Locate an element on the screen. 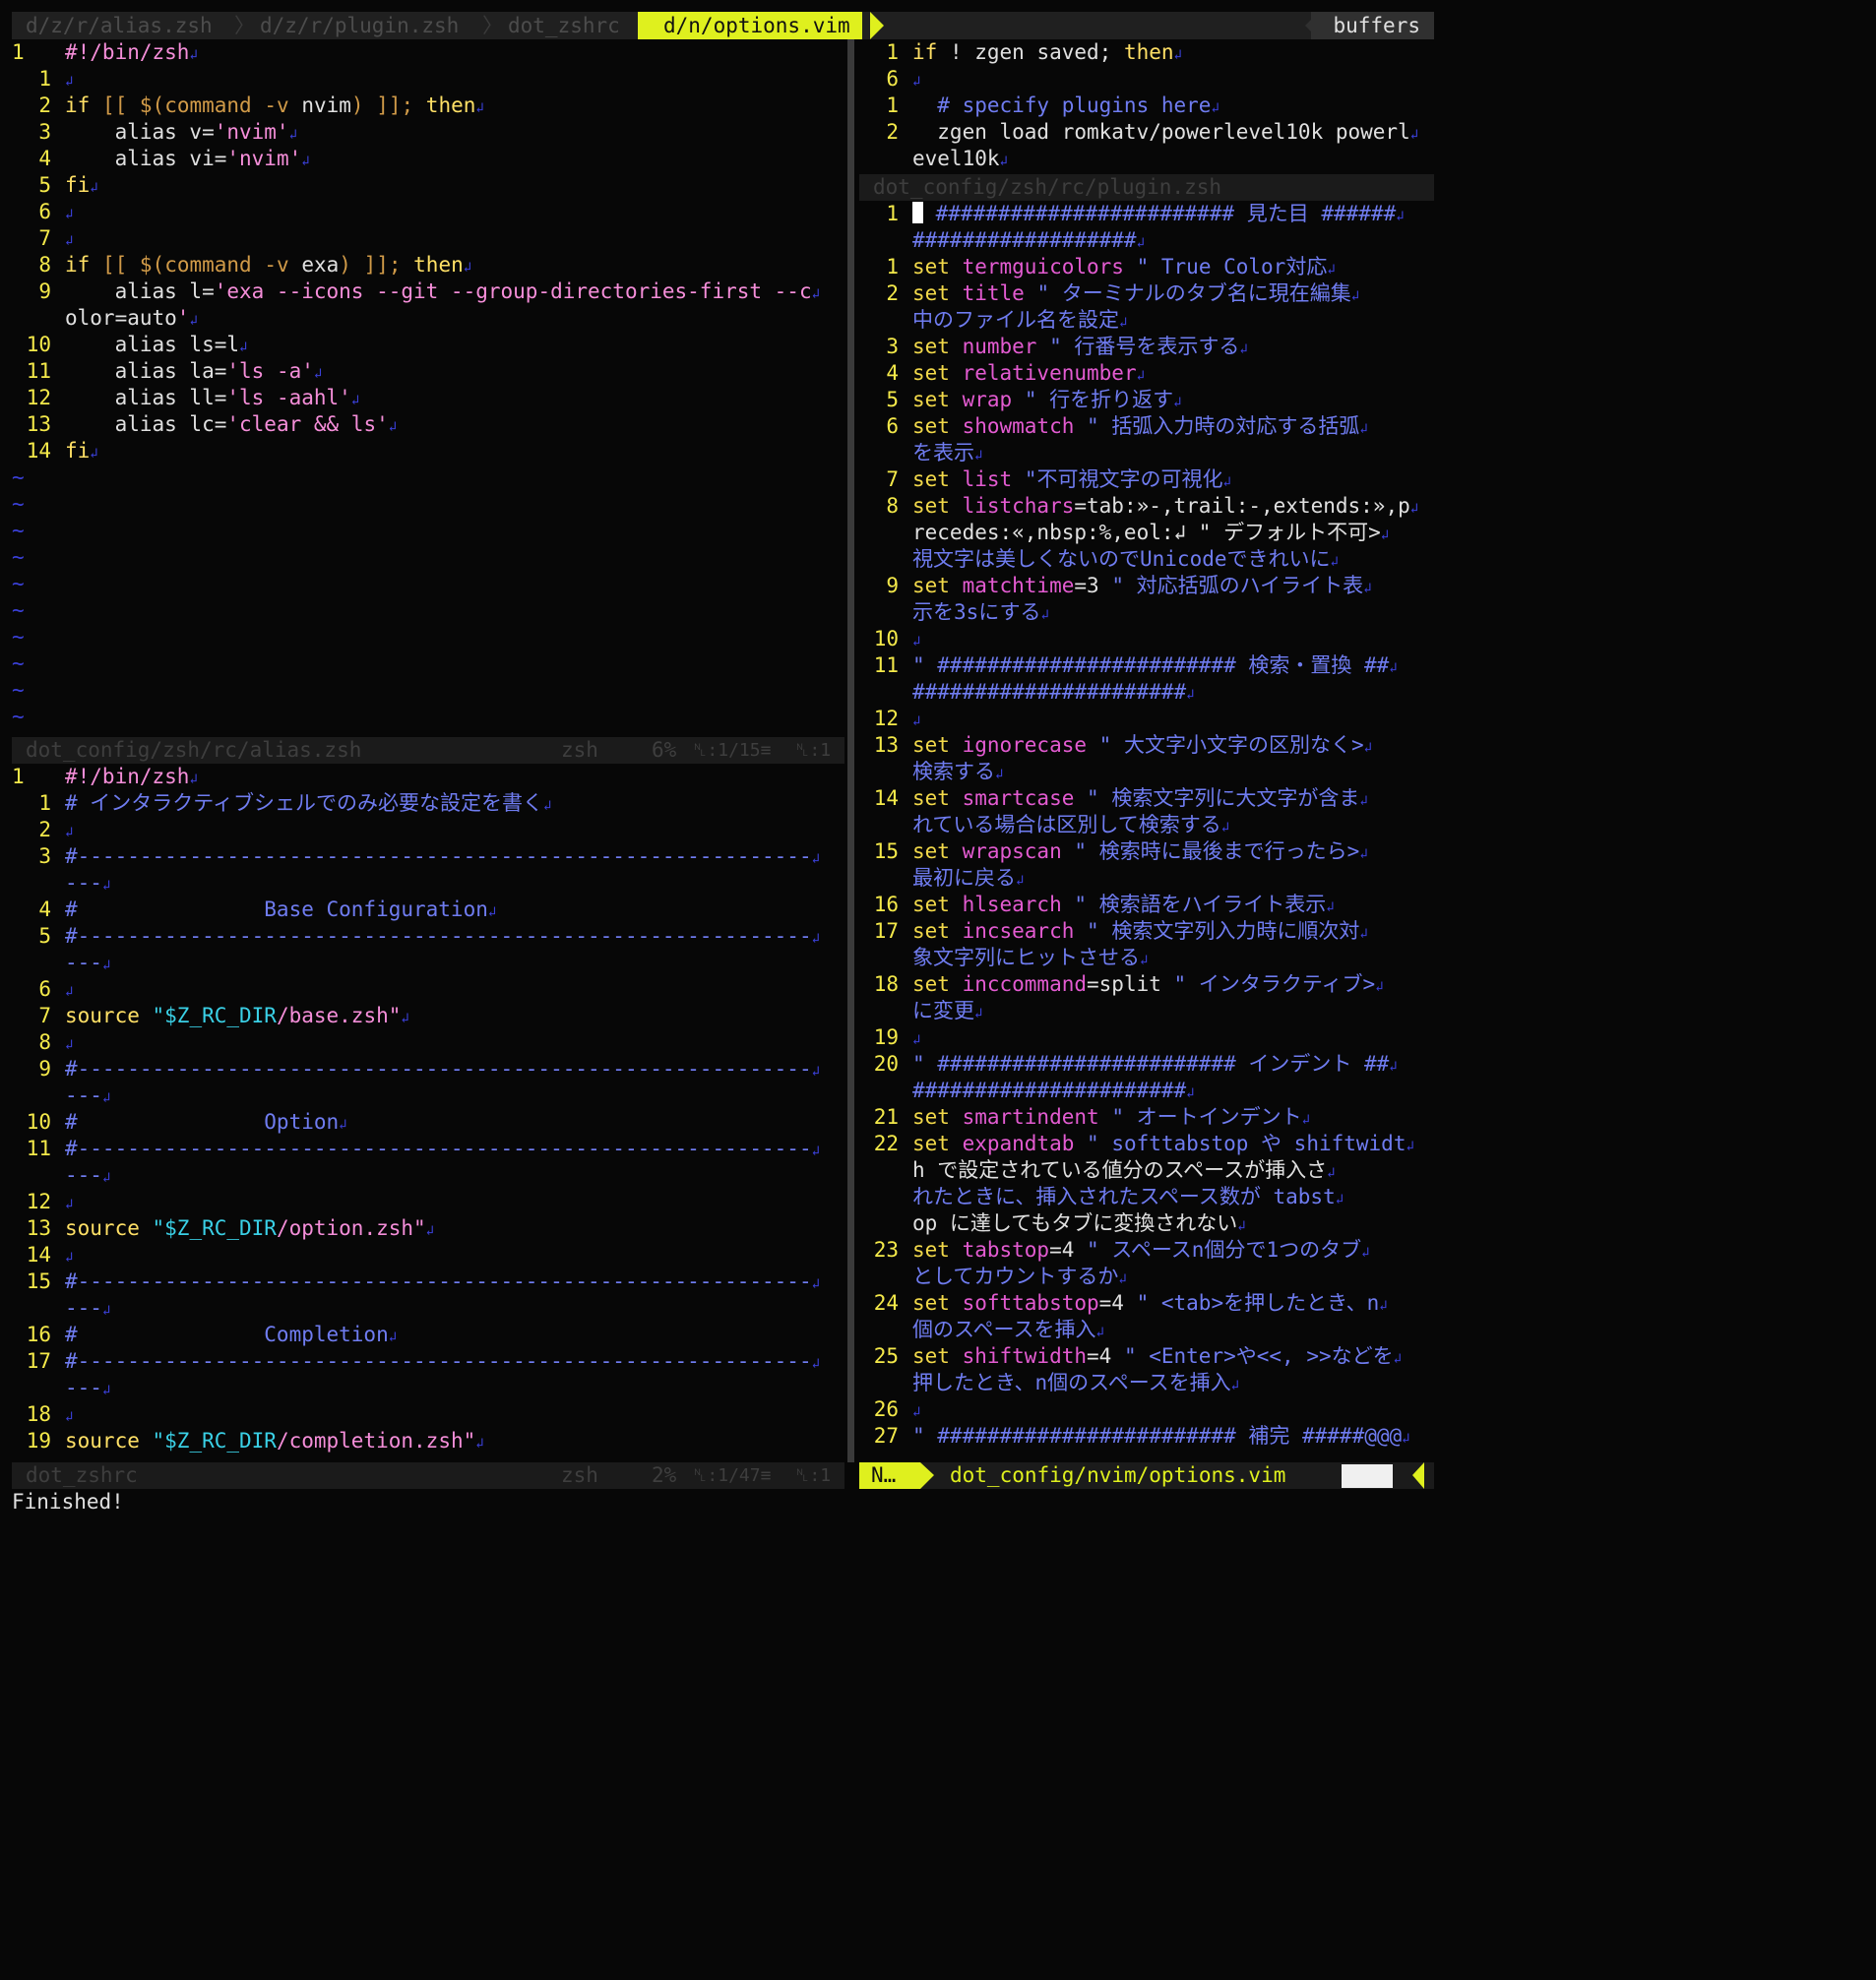 This screenshot has width=1876, height=1980. code-line: 10 # Option↲ is located at coordinates (179, 1123).